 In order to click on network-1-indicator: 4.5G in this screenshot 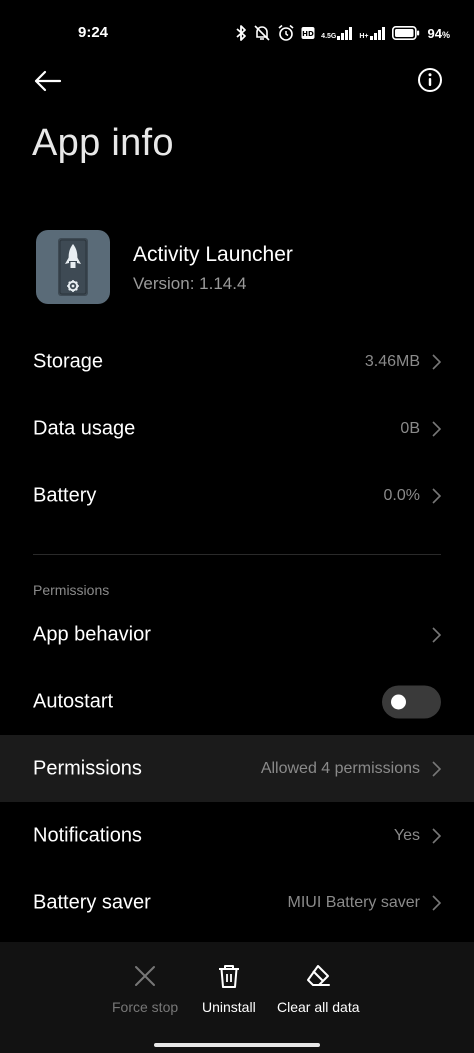, I will do `click(337, 33)`.